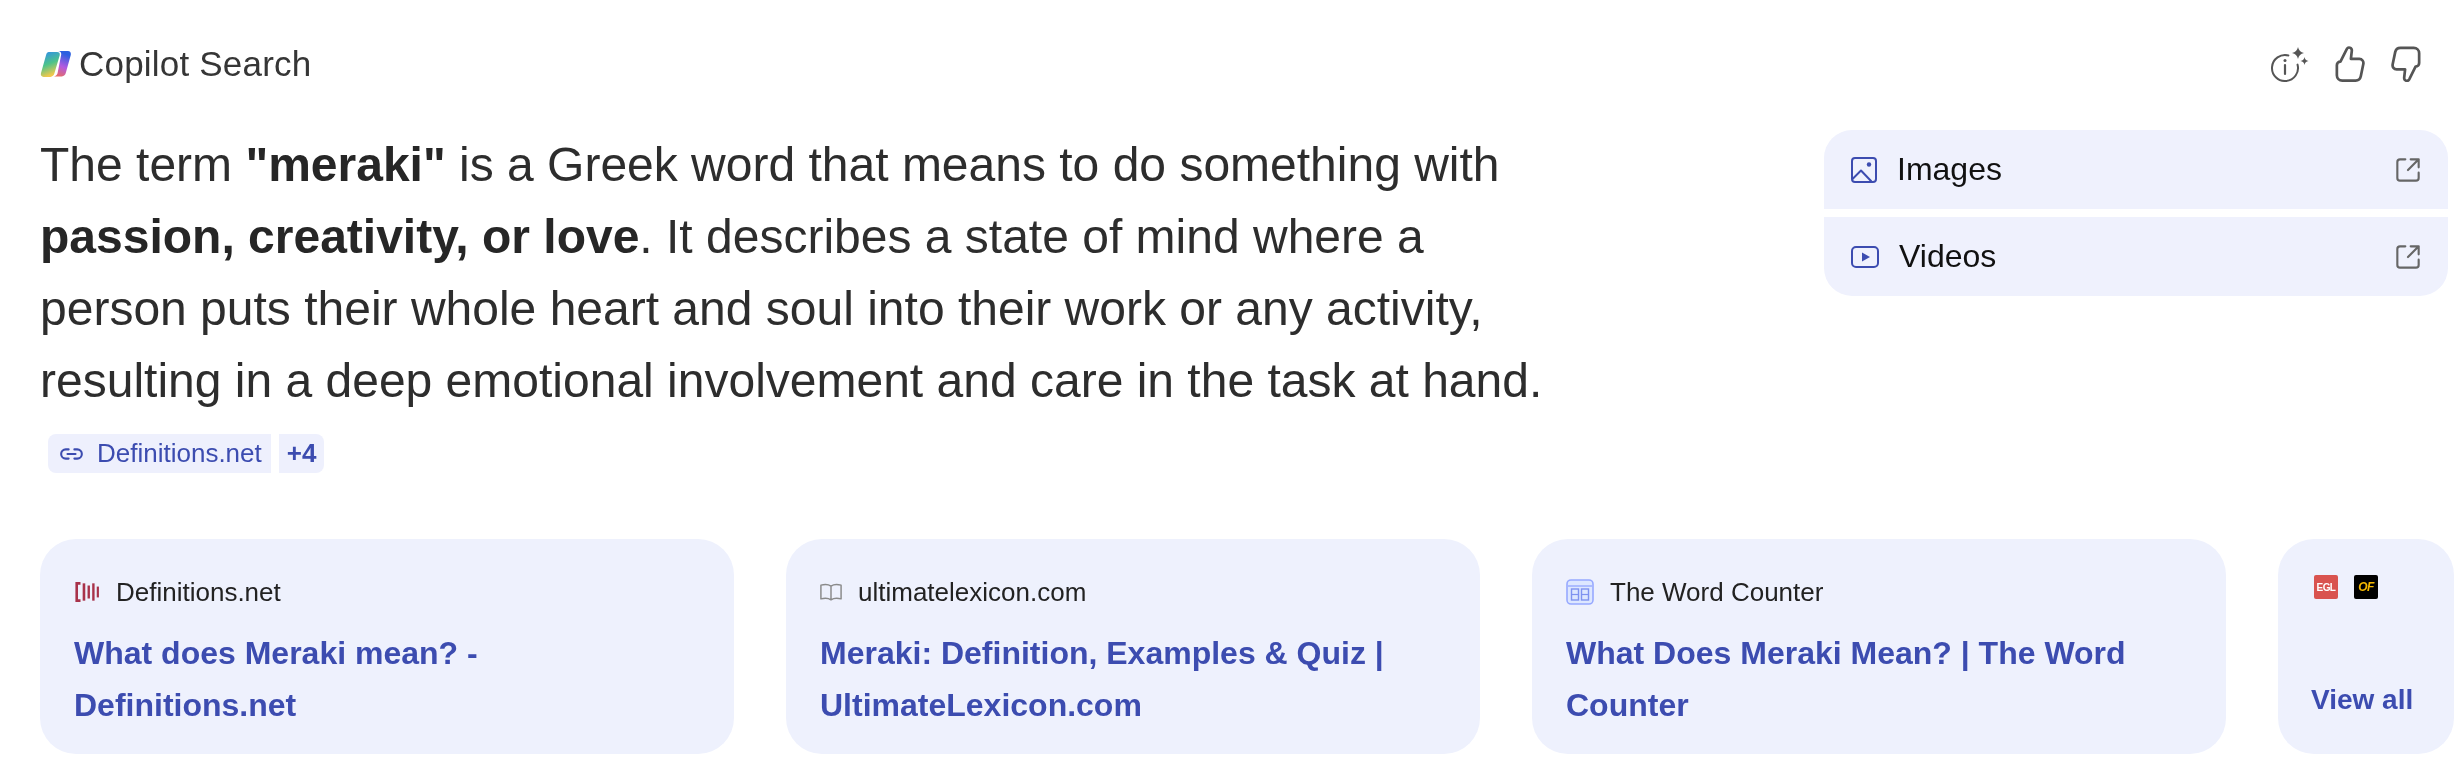 This screenshot has width=2464, height=760. What do you see at coordinates (1580, 592) in the screenshot?
I see `digit-display-icon` at bounding box center [1580, 592].